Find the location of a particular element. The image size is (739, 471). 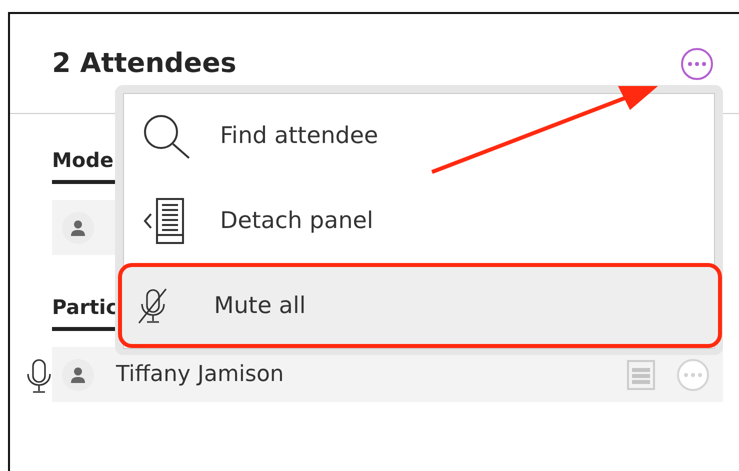

menu-item: Mute all is located at coordinates (420, 305).